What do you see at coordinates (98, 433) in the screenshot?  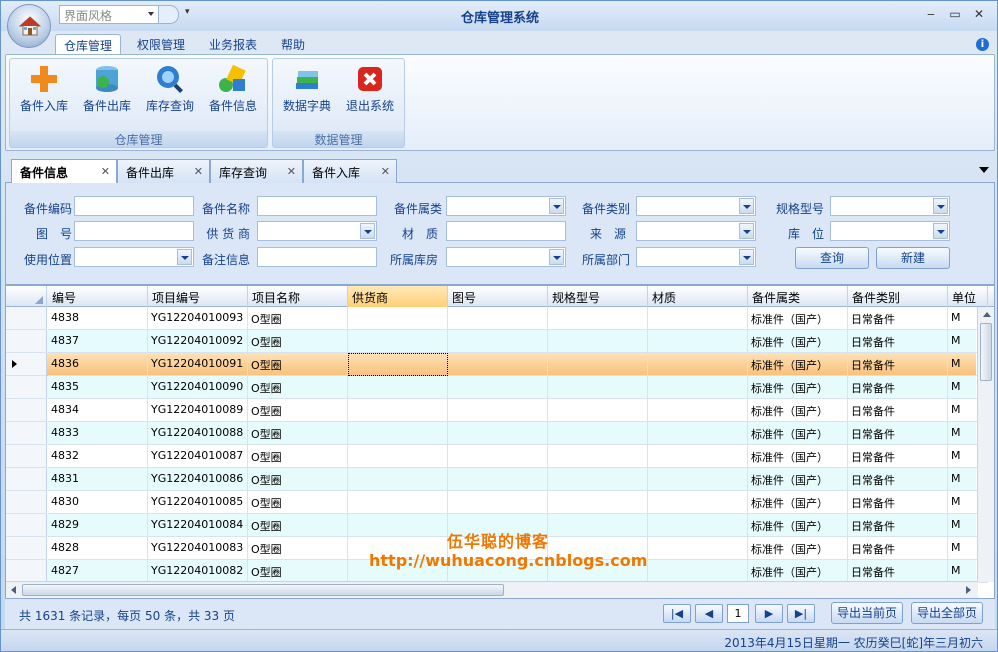 I see `table-cell: 4833` at bounding box center [98, 433].